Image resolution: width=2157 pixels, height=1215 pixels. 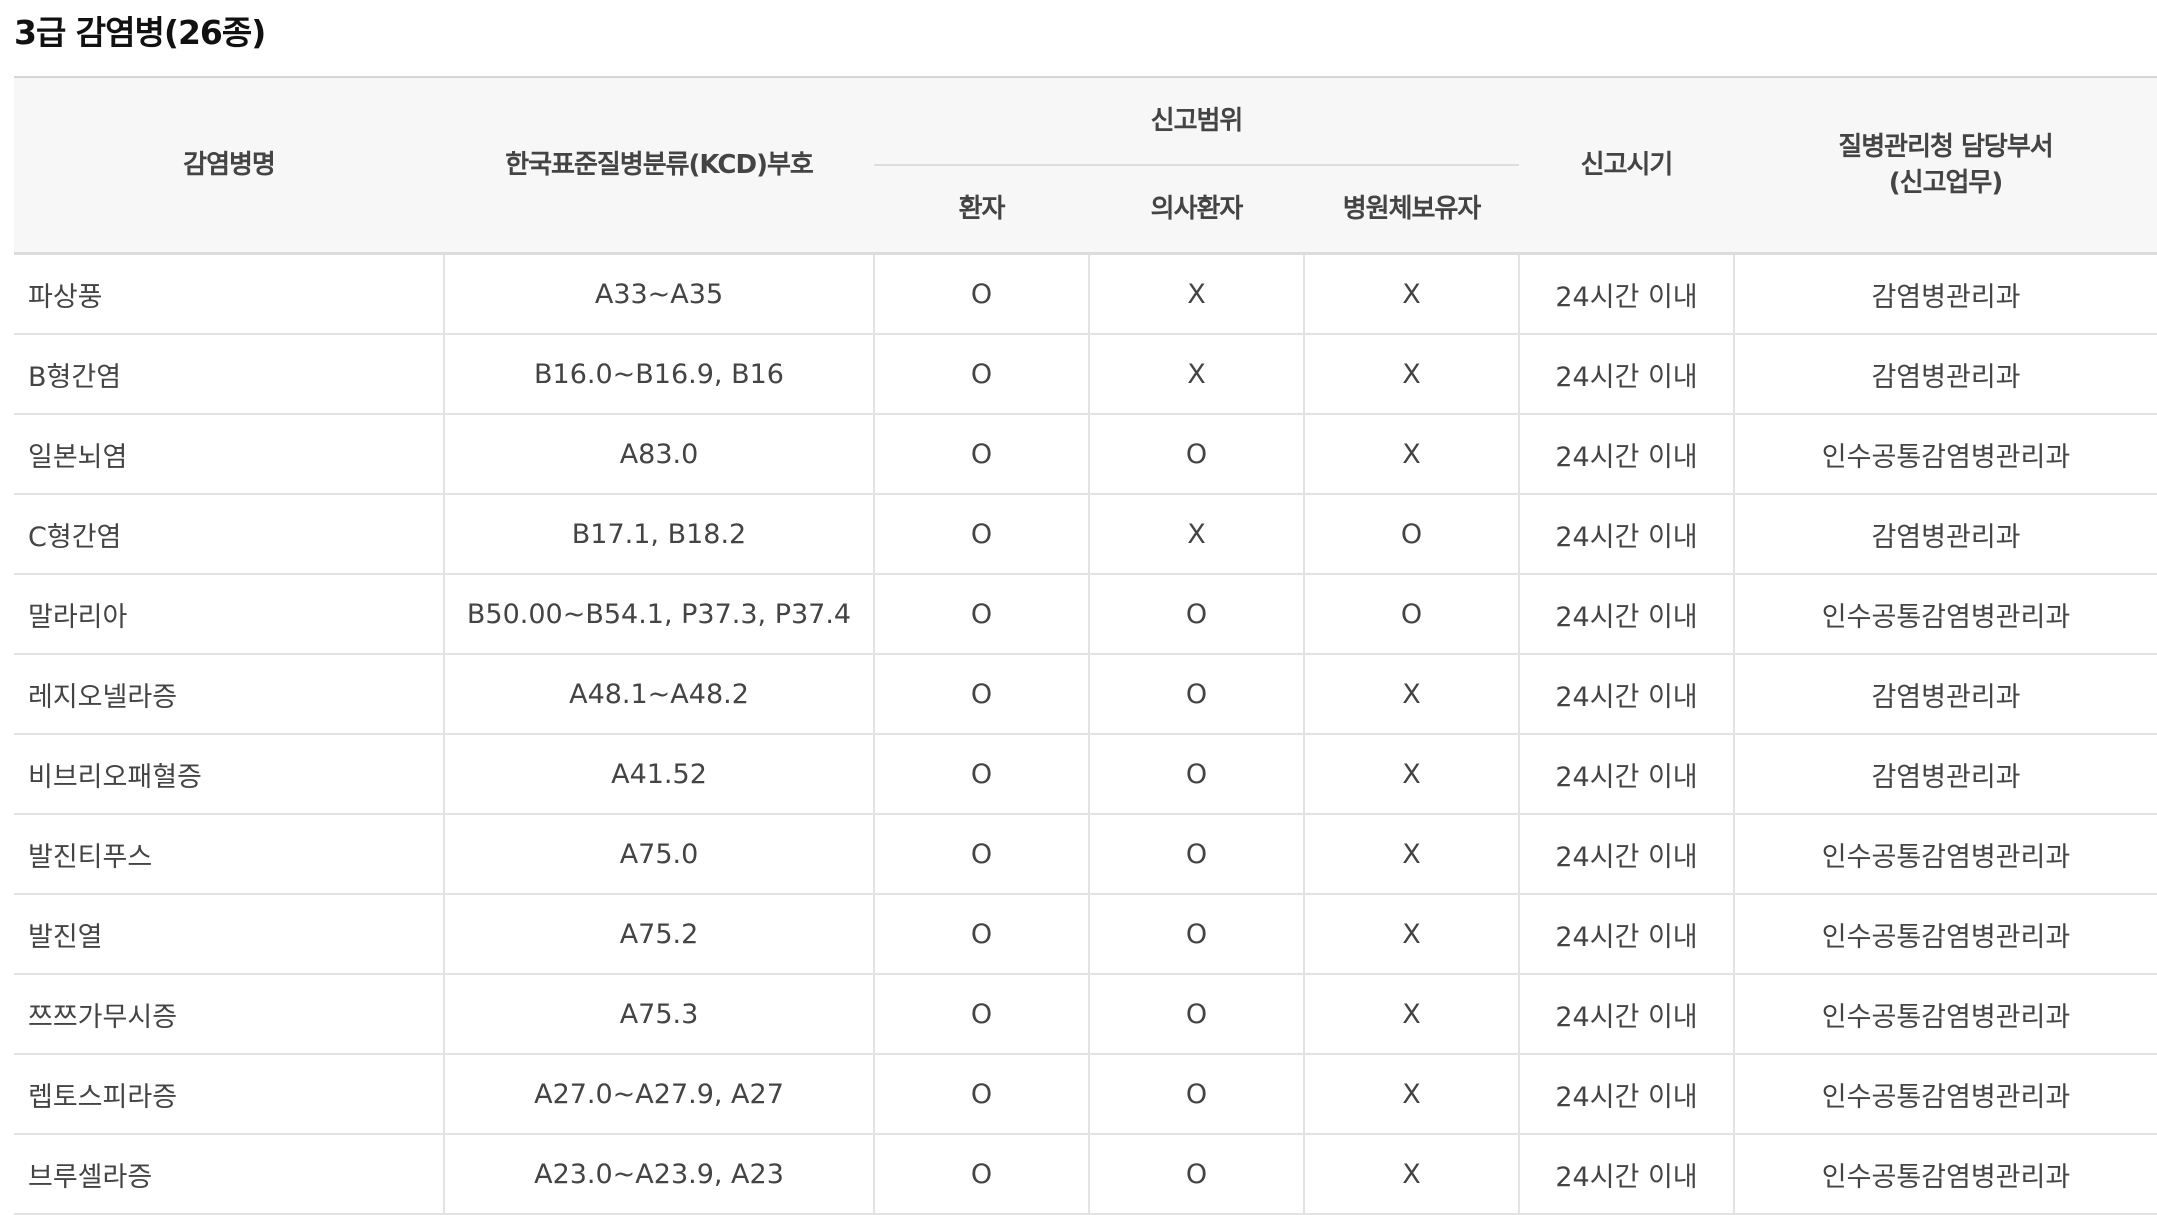 I want to click on kcd-code-cell: A75.0, so click(x=659, y=854).